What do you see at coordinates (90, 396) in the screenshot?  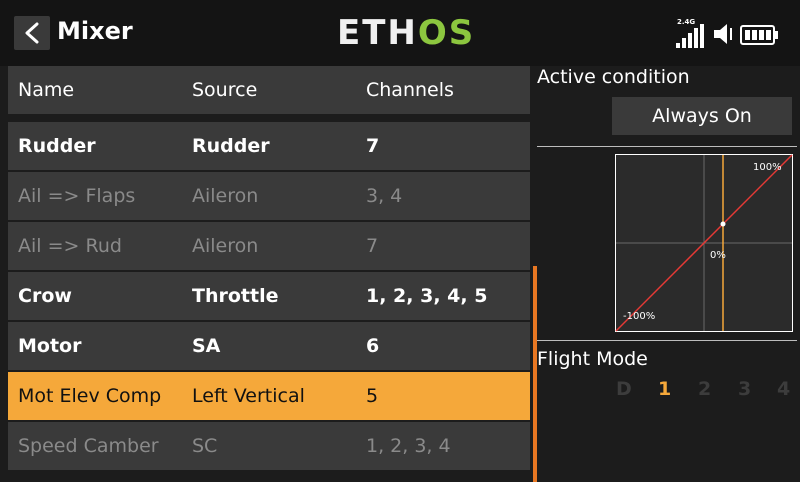 I see `mix-name: Mot Elev Comp` at bounding box center [90, 396].